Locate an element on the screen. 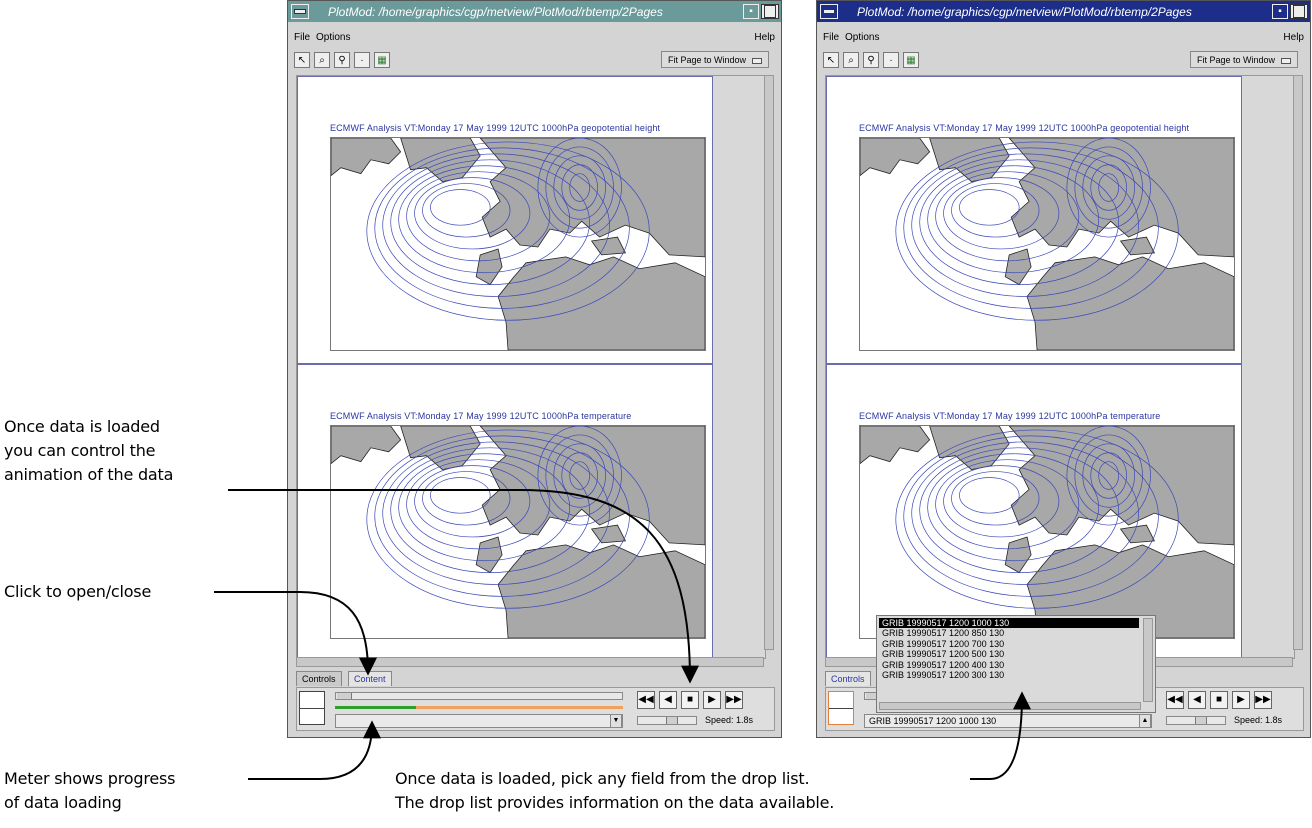 The width and height of the screenshot is (1312, 828). drop-list-item: GRIB 19990517 1200 300 130 is located at coordinates (1009, 675).